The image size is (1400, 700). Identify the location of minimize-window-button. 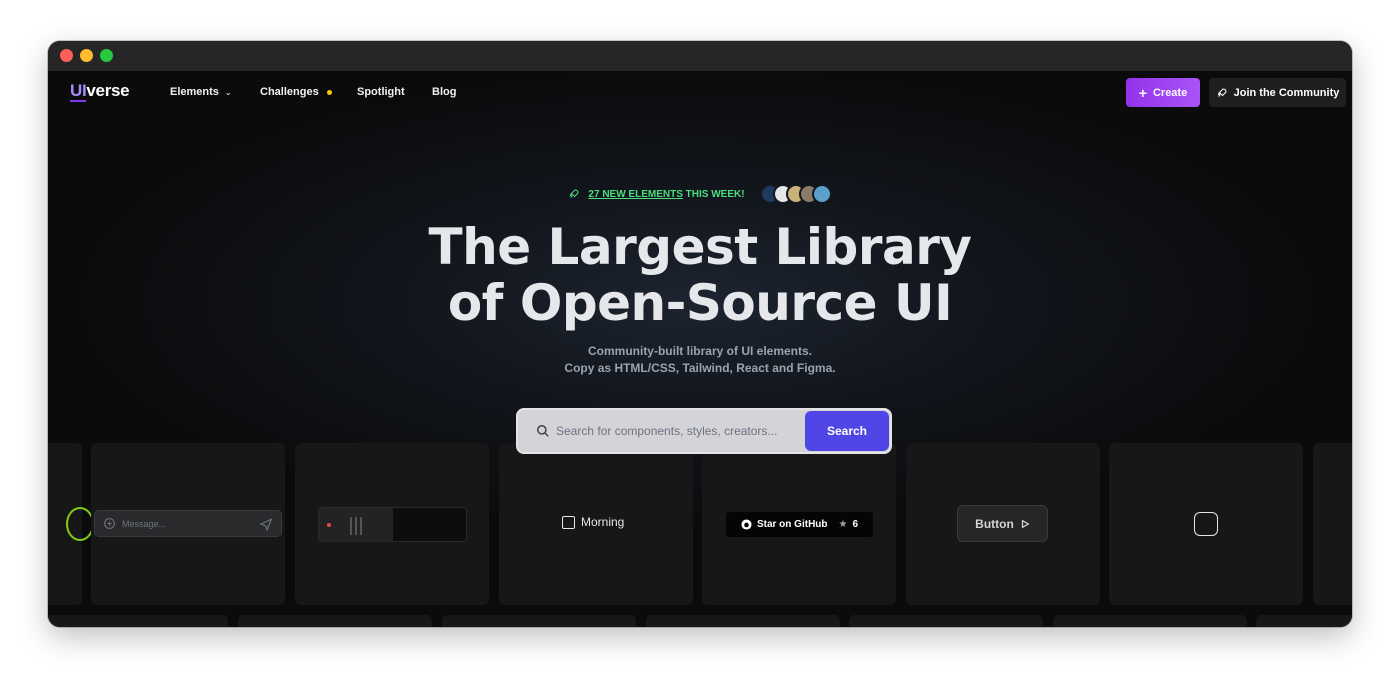
(86, 55).